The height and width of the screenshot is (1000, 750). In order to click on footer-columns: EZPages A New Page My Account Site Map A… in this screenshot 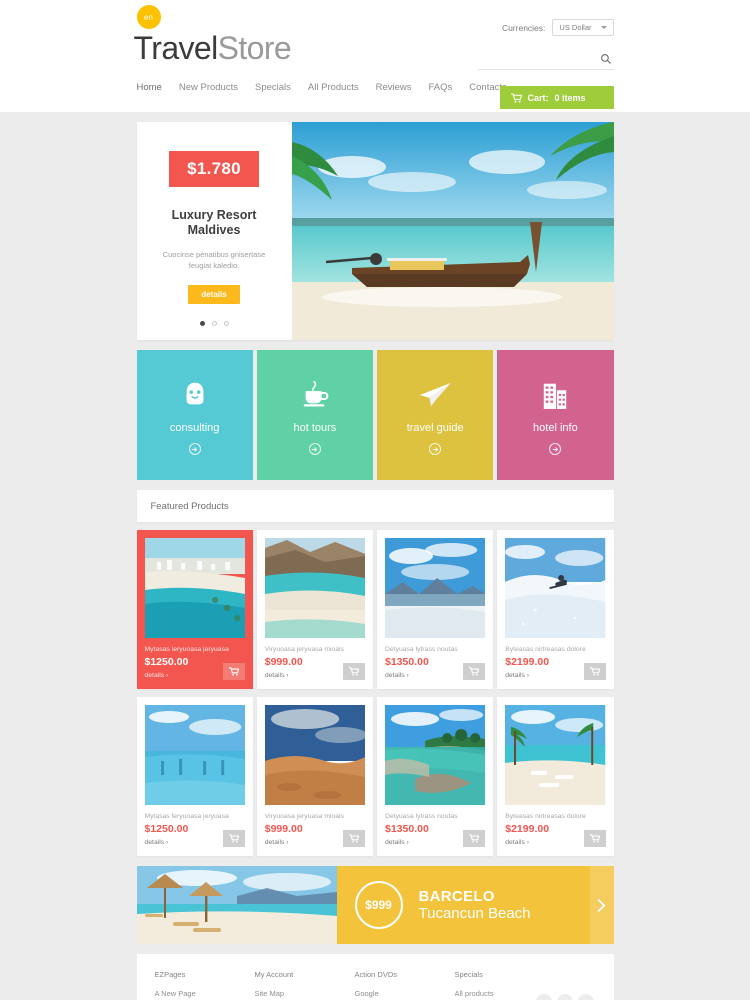, I will do `click(375, 985)`.